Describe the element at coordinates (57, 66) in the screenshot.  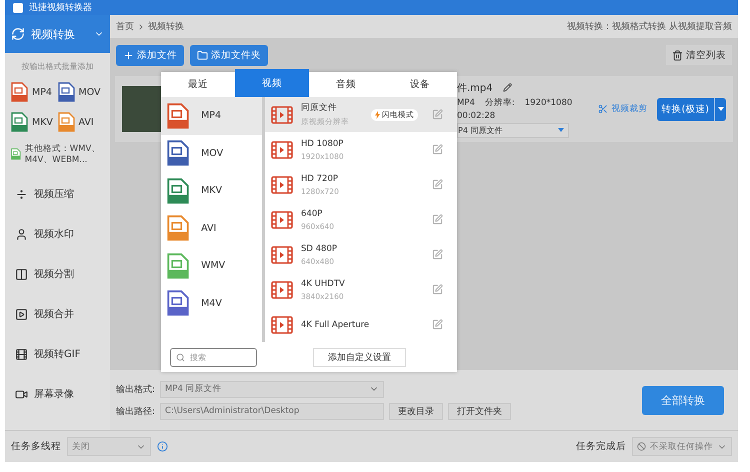
I see `sidebar-hint: 按输出格式批量添加` at that location.